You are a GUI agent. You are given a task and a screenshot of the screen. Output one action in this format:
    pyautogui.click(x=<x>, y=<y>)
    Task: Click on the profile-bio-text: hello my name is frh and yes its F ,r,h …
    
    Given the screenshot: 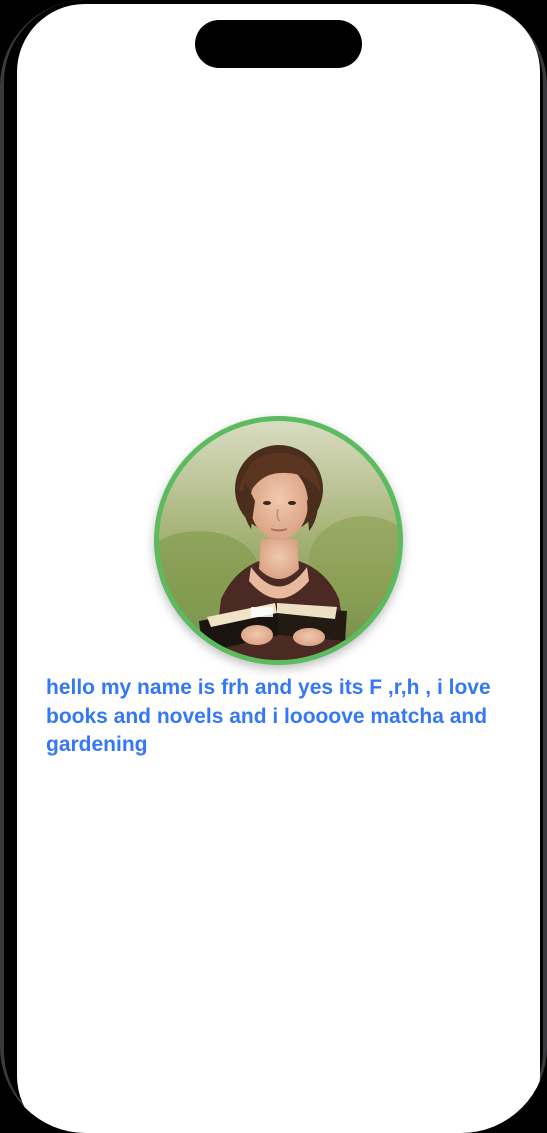 What is the action you would take?
    pyautogui.click(x=268, y=716)
    